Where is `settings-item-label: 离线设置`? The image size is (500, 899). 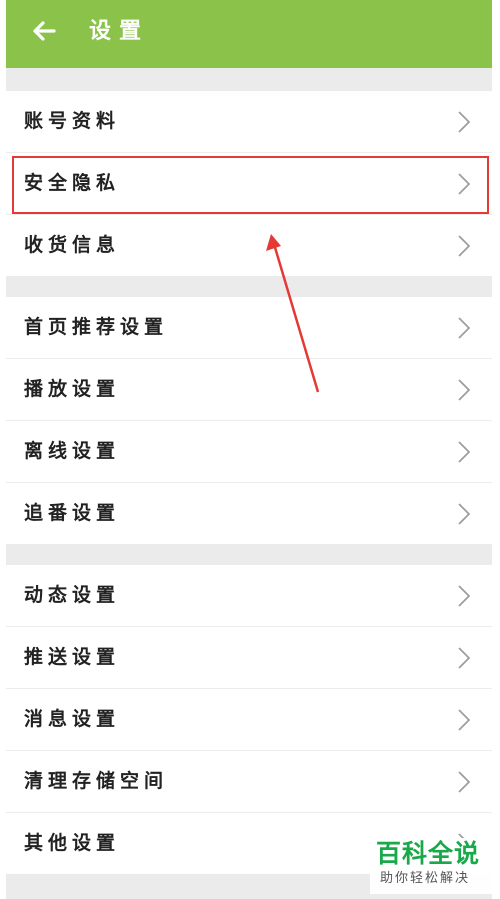 settings-item-label: 离线设置 is located at coordinates (72, 451).